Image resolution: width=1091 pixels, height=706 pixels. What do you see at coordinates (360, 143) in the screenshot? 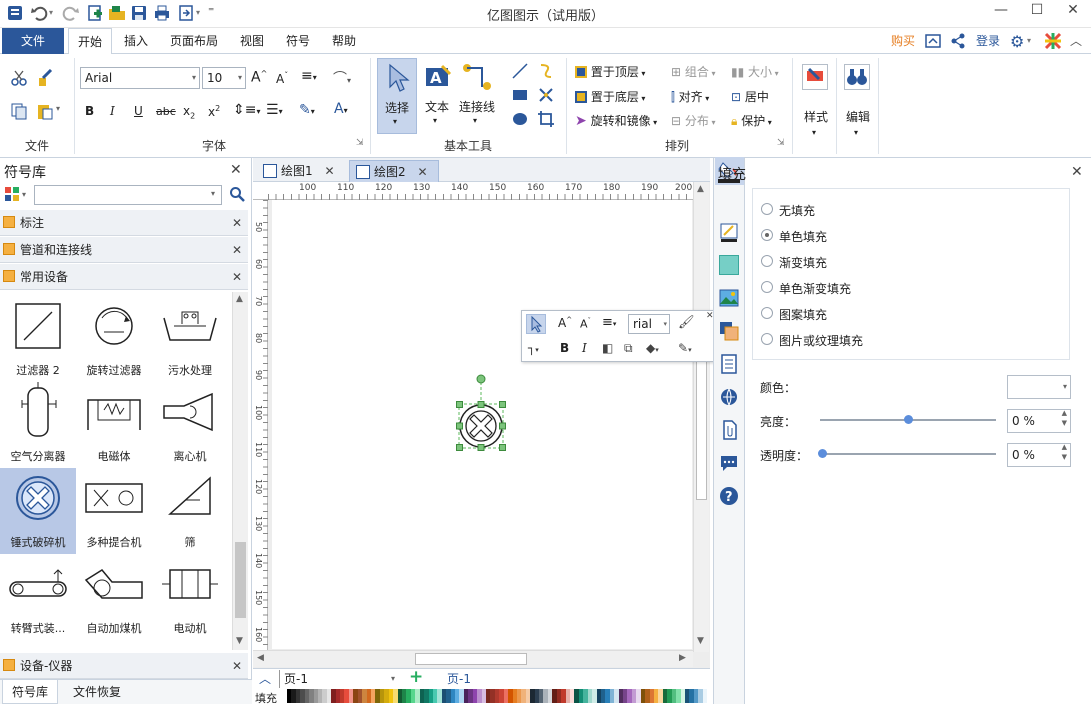
I see `font-dialog-launcher-icon: ⇲` at bounding box center [360, 143].